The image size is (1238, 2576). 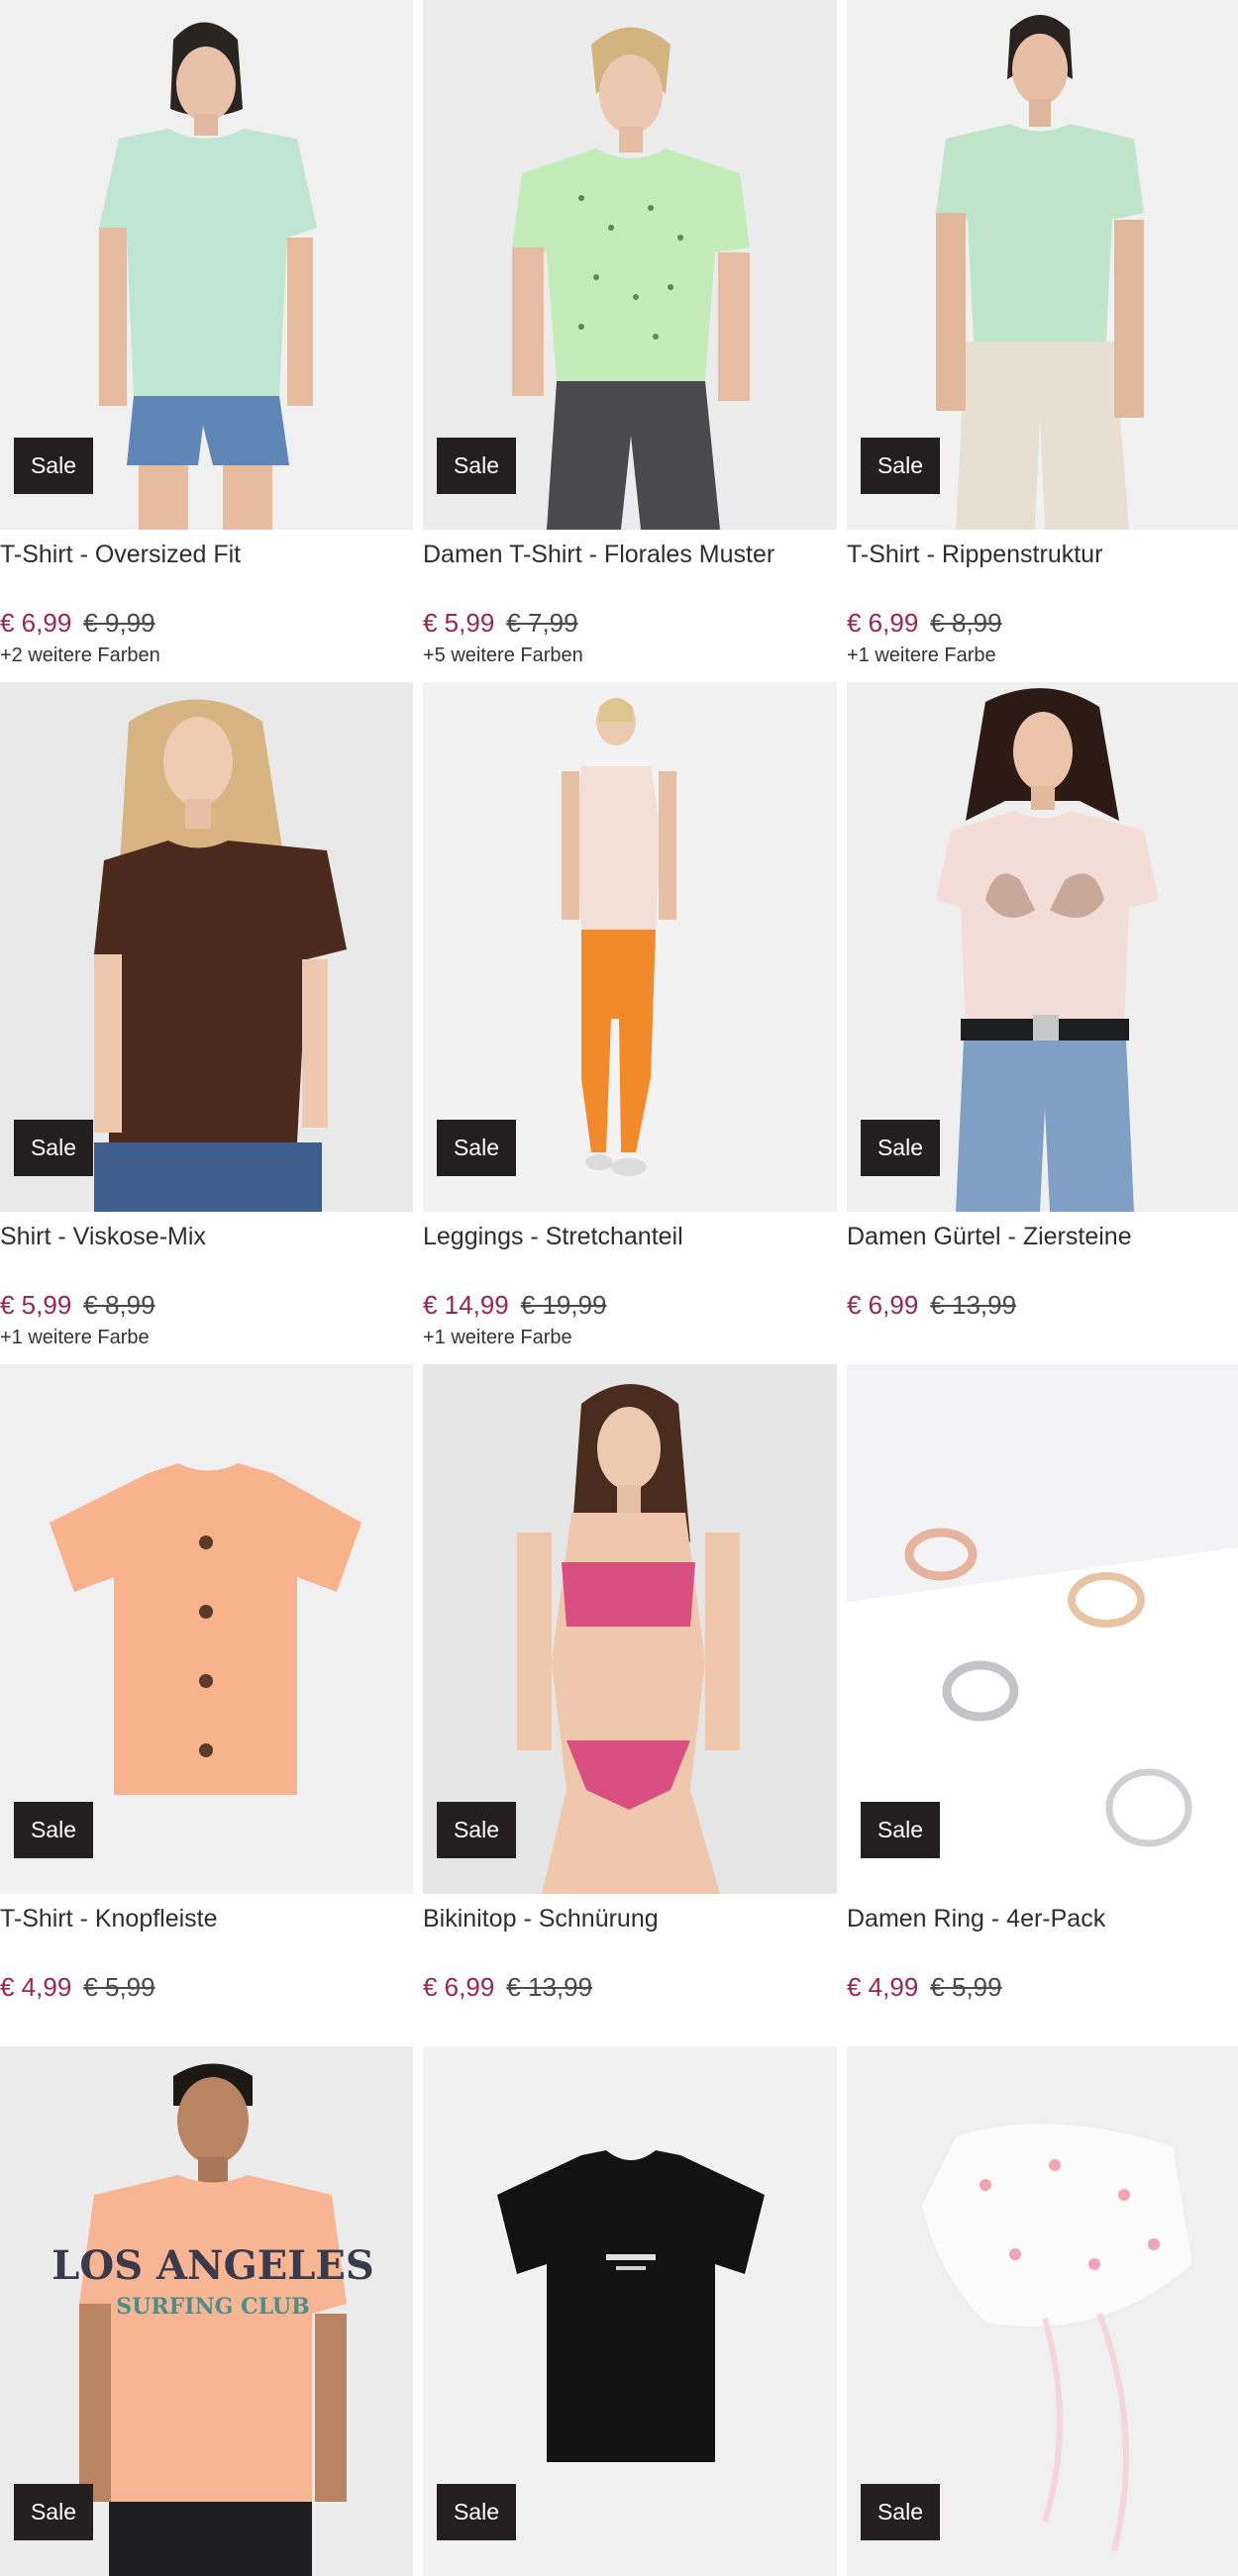 I want to click on product-title: T-Shirt - Knopfleiste, so click(x=206, y=1919).